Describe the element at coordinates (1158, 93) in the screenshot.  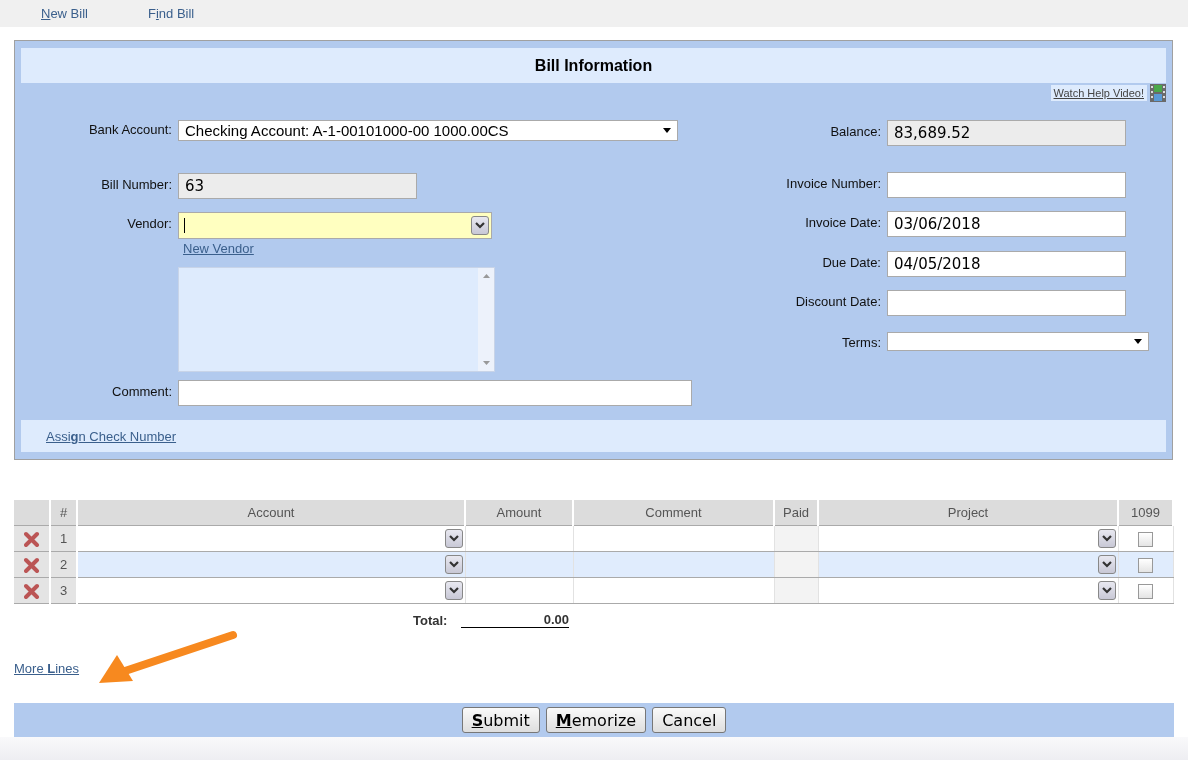
I see `film-icon` at that location.